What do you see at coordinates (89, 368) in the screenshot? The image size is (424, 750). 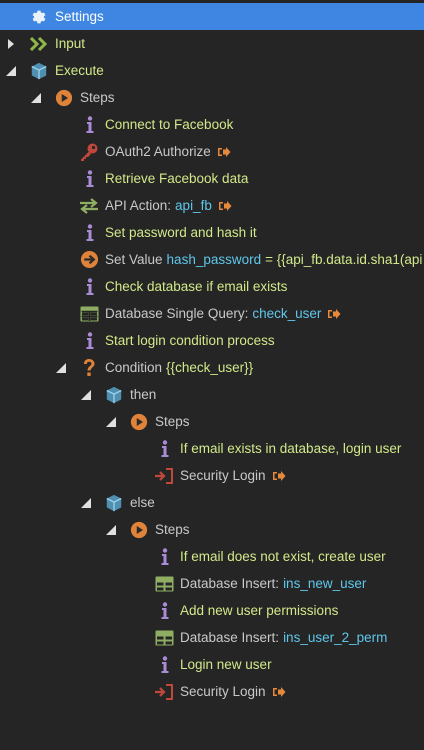 I see `question-mark-icon` at bounding box center [89, 368].